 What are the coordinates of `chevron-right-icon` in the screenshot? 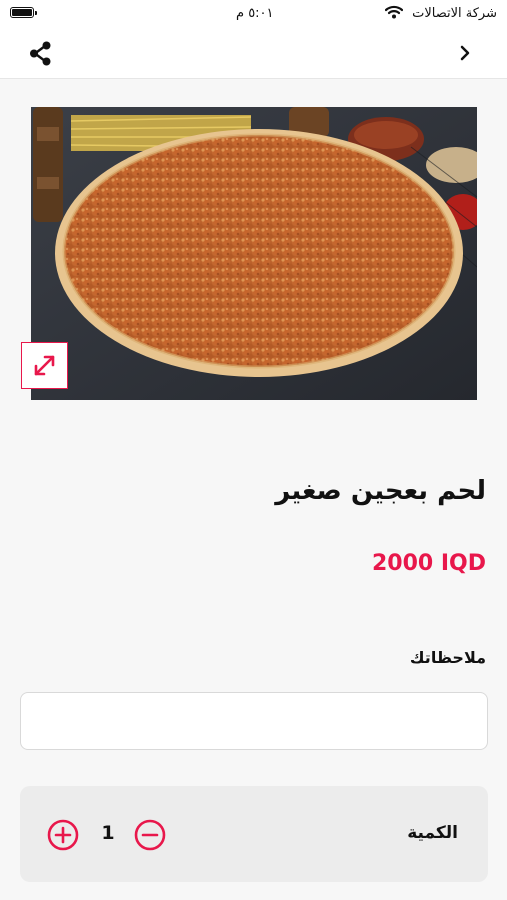 It's located at (465, 53).